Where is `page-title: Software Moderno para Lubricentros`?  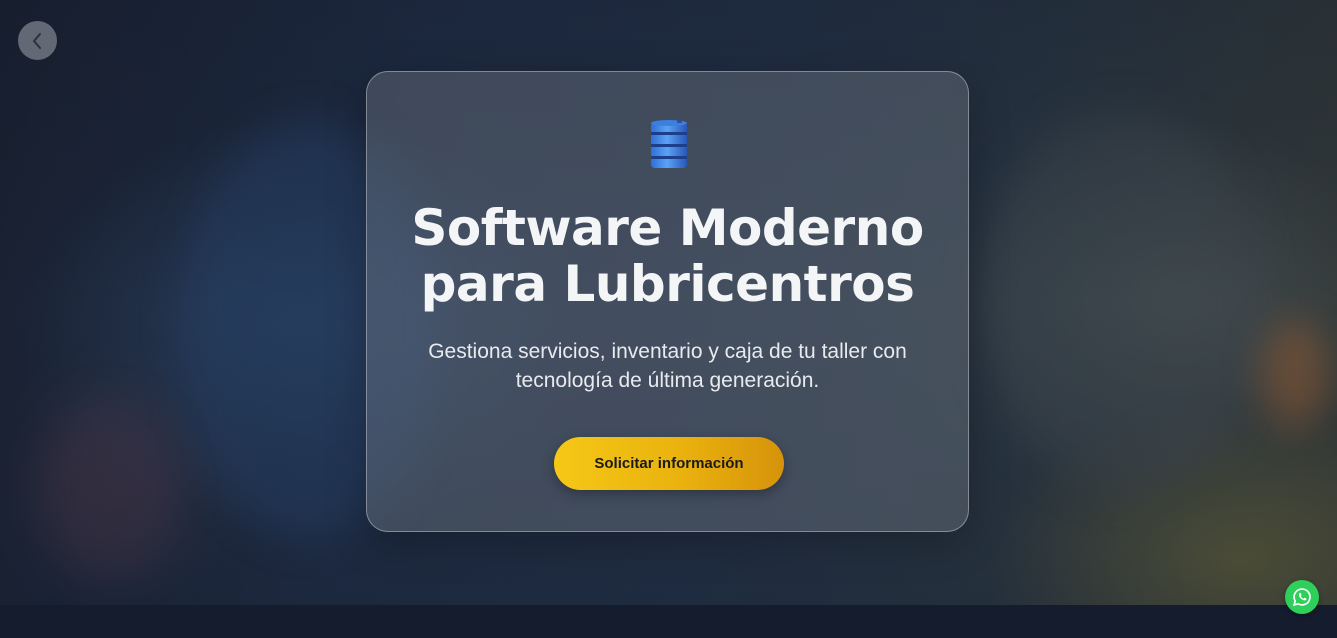
page-title: Software Moderno para Lubricentros is located at coordinates (667, 256).